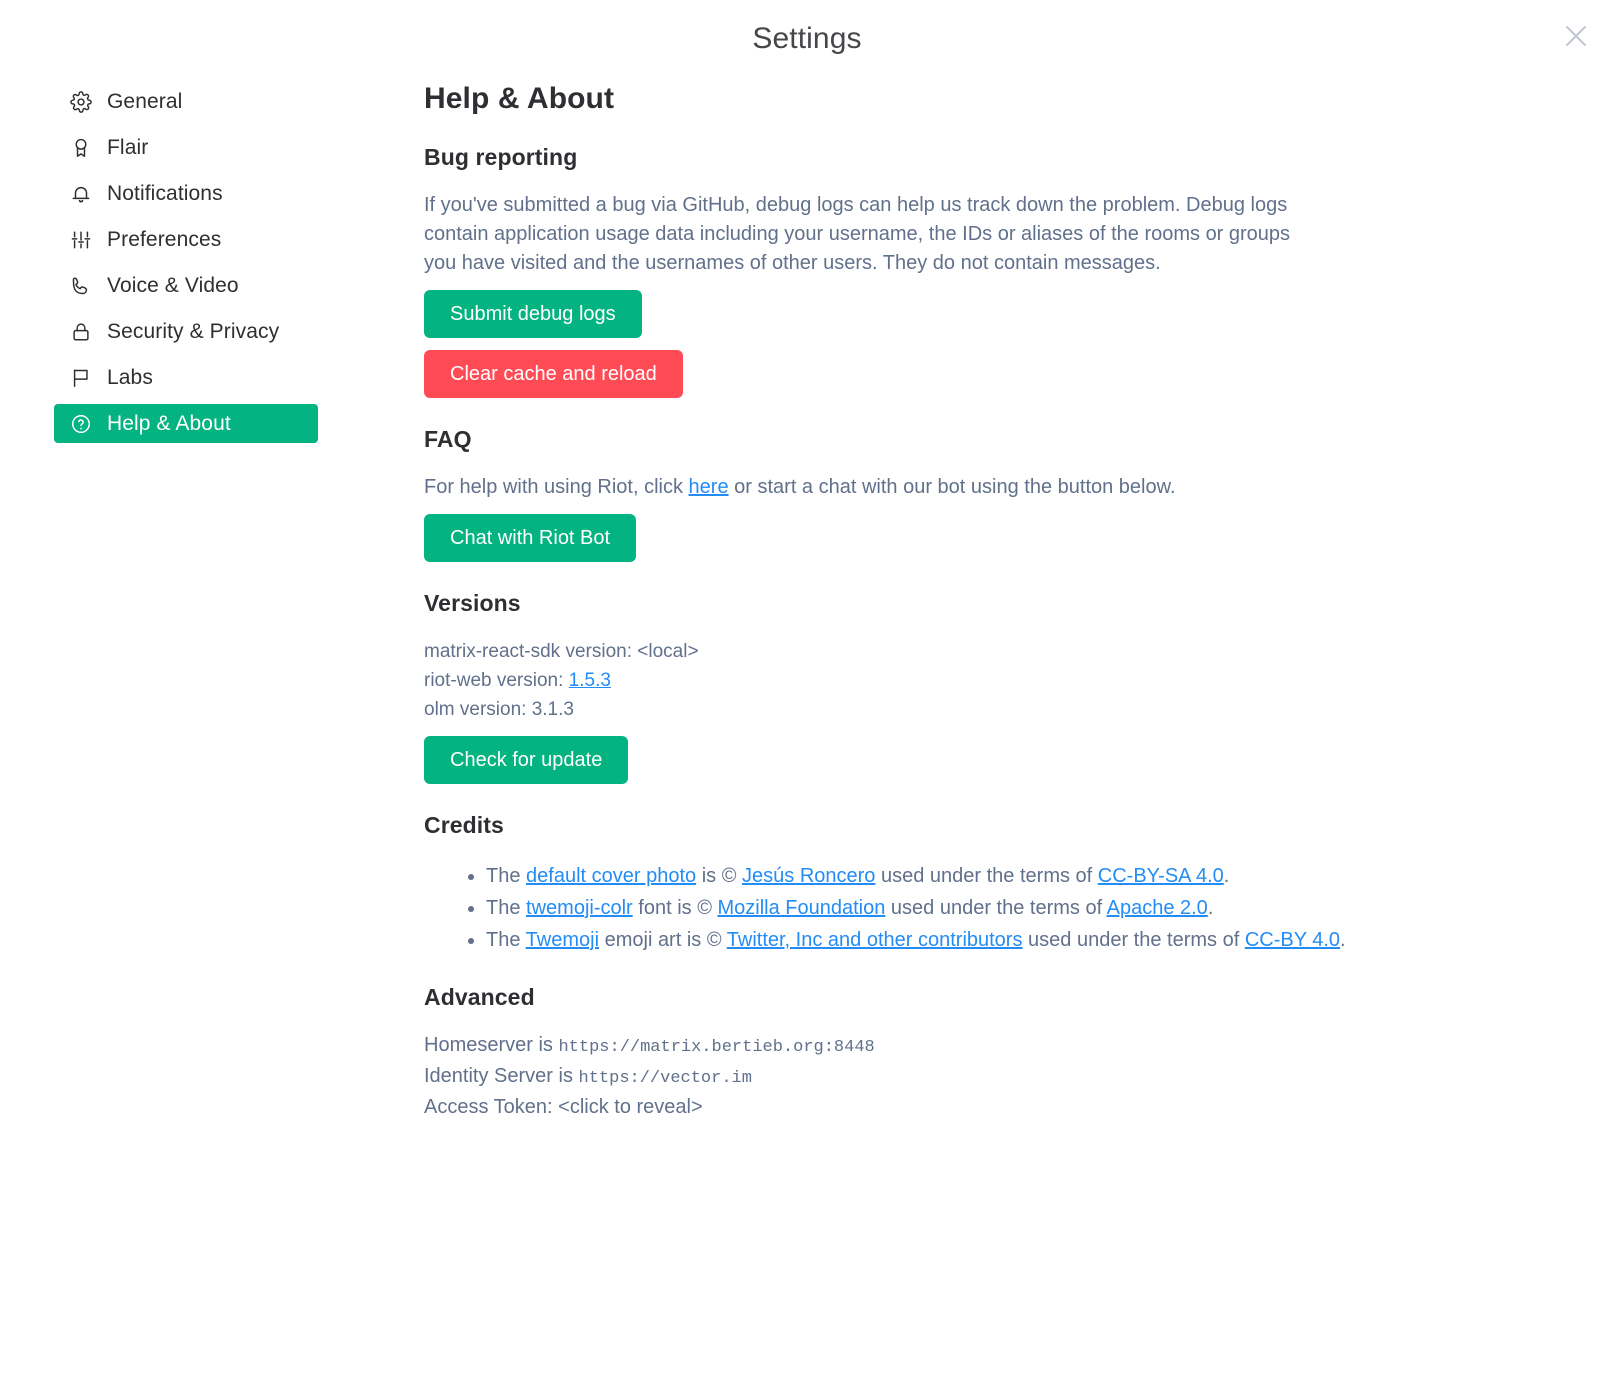  What do you see at coordinates (173, 285) in the screenshot?
I see `sidebar-item-label: Voice & Video` at bounding box center [173, 285].